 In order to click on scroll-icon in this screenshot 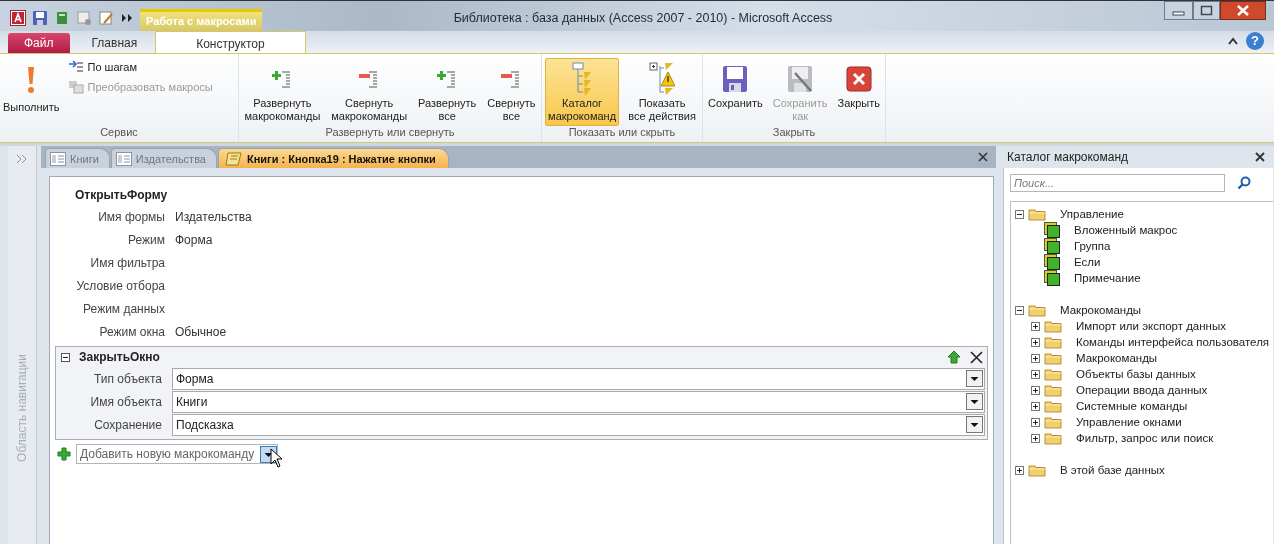, I will do `click(234, 158)`.